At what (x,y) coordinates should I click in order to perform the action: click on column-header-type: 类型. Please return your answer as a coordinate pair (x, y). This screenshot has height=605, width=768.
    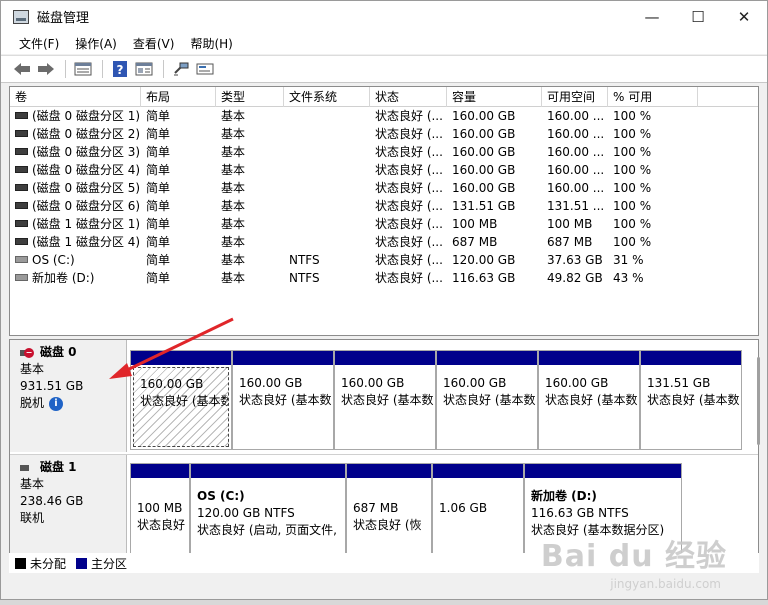
    Looking at the image, I should click on (250, 97).